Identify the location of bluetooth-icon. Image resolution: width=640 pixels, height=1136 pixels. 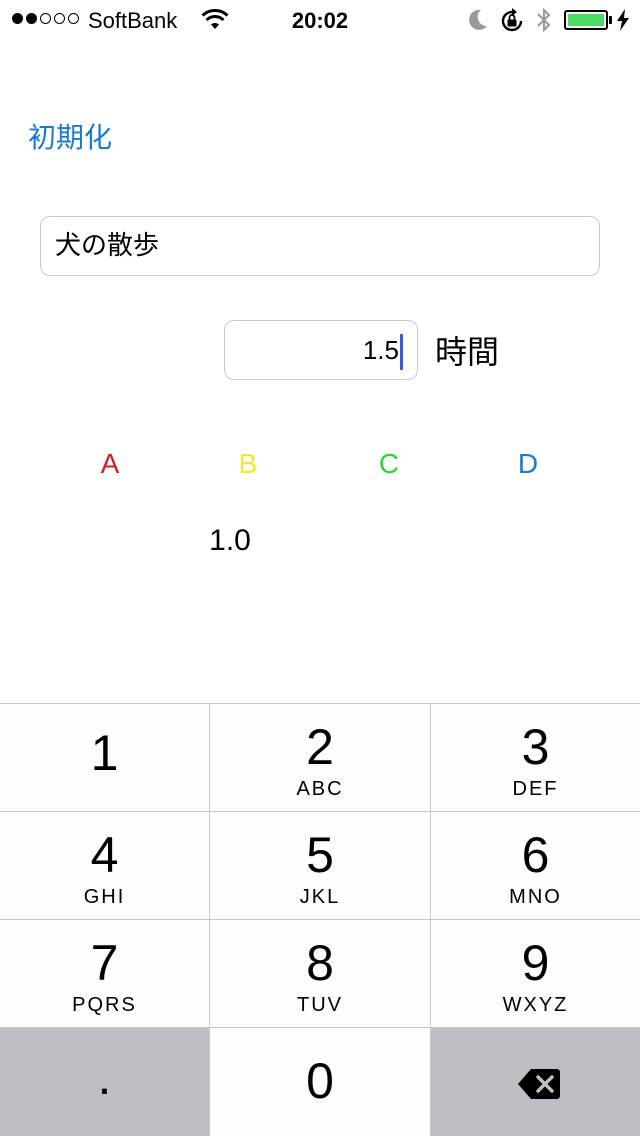
(544, 20).